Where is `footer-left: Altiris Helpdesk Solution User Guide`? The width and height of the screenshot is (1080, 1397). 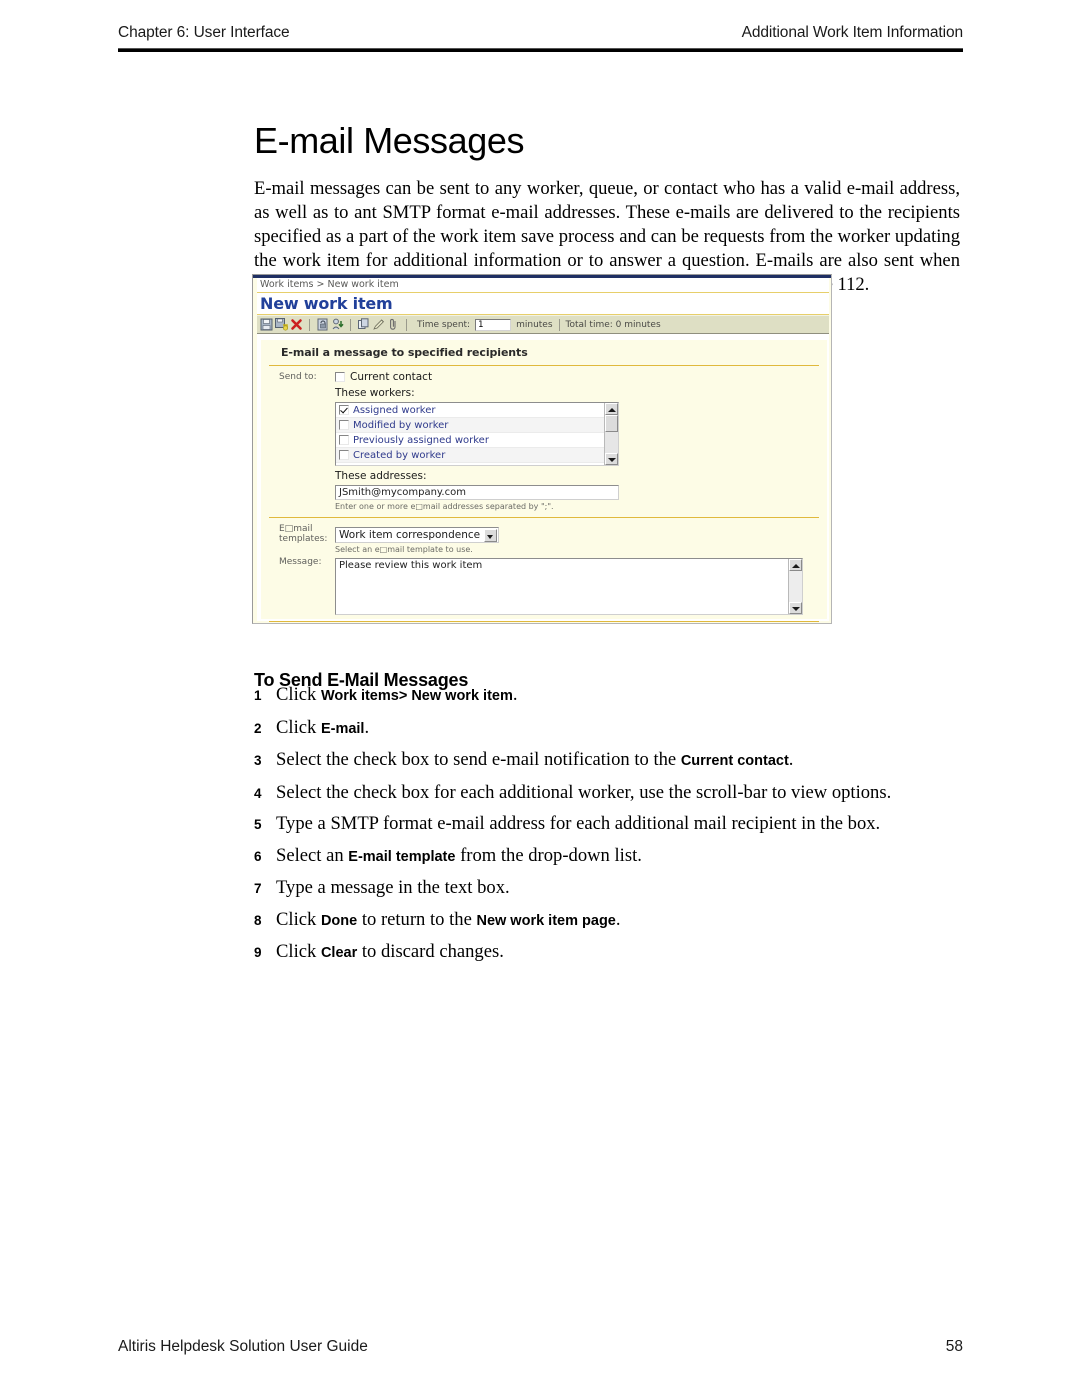
footer-left: Altiris Helpdesk Solution User Guide is located at coordinates (243, 1346).